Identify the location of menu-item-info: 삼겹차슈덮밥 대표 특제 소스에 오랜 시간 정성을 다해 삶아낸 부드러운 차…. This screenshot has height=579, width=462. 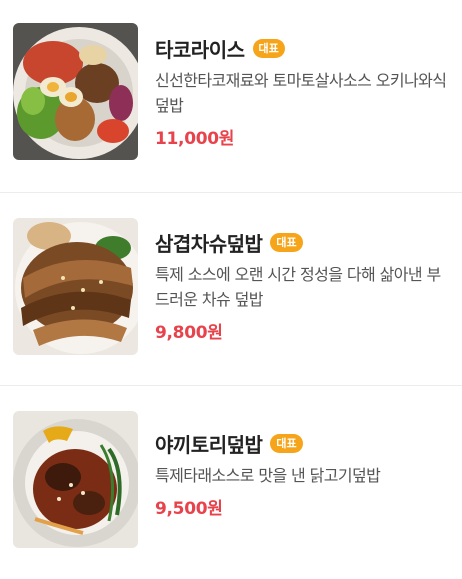
(301, 286).